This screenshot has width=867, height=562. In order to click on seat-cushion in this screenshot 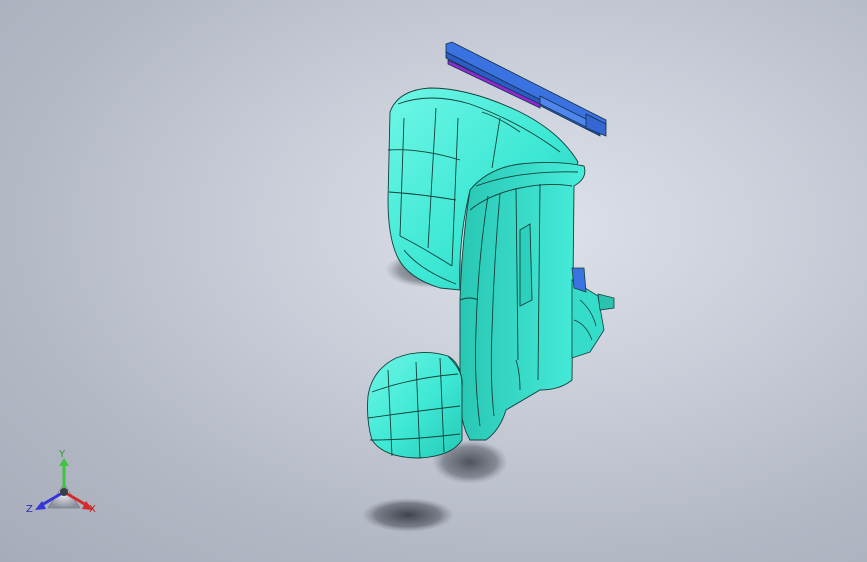, I will do `click(415, 405)`.